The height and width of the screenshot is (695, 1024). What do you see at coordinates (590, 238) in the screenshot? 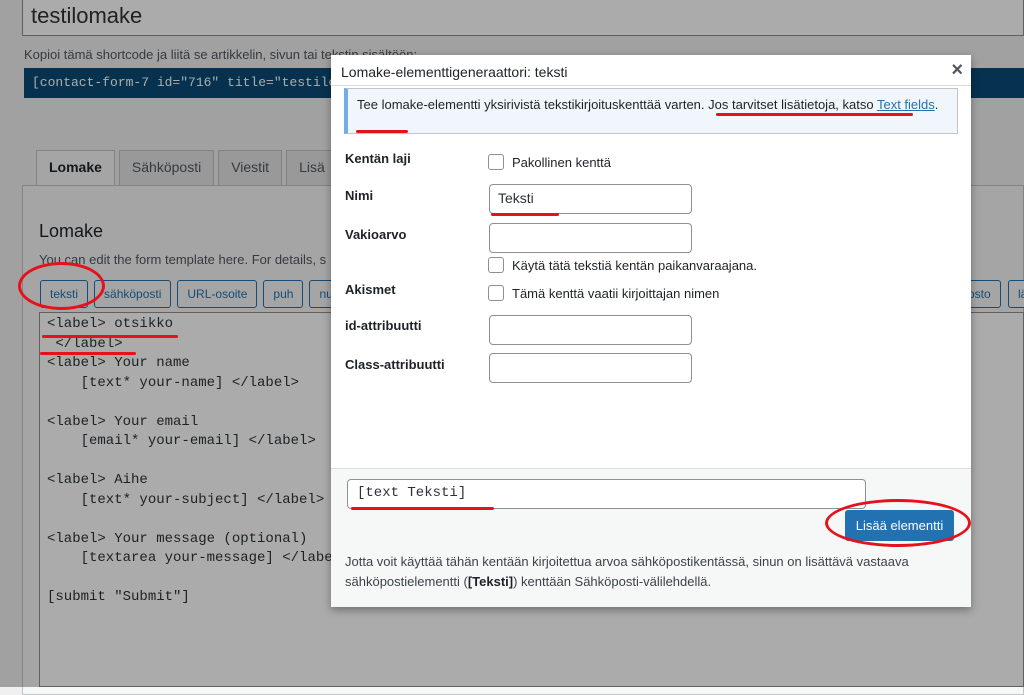
I see `default-value-input` at bounding box center [590, 238].